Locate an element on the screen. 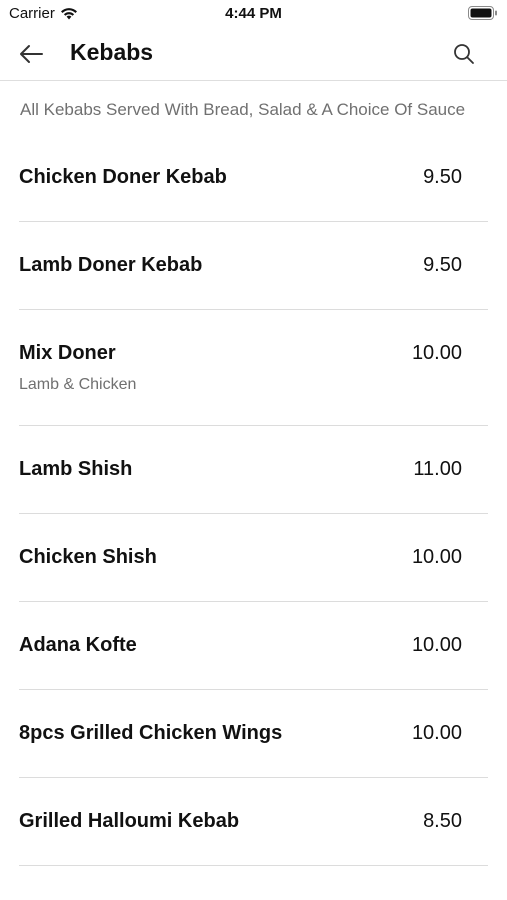 The height and width of the screenshot is (900, 507). item-description: Lamb & Chicken is located at coordinates (78, 384).